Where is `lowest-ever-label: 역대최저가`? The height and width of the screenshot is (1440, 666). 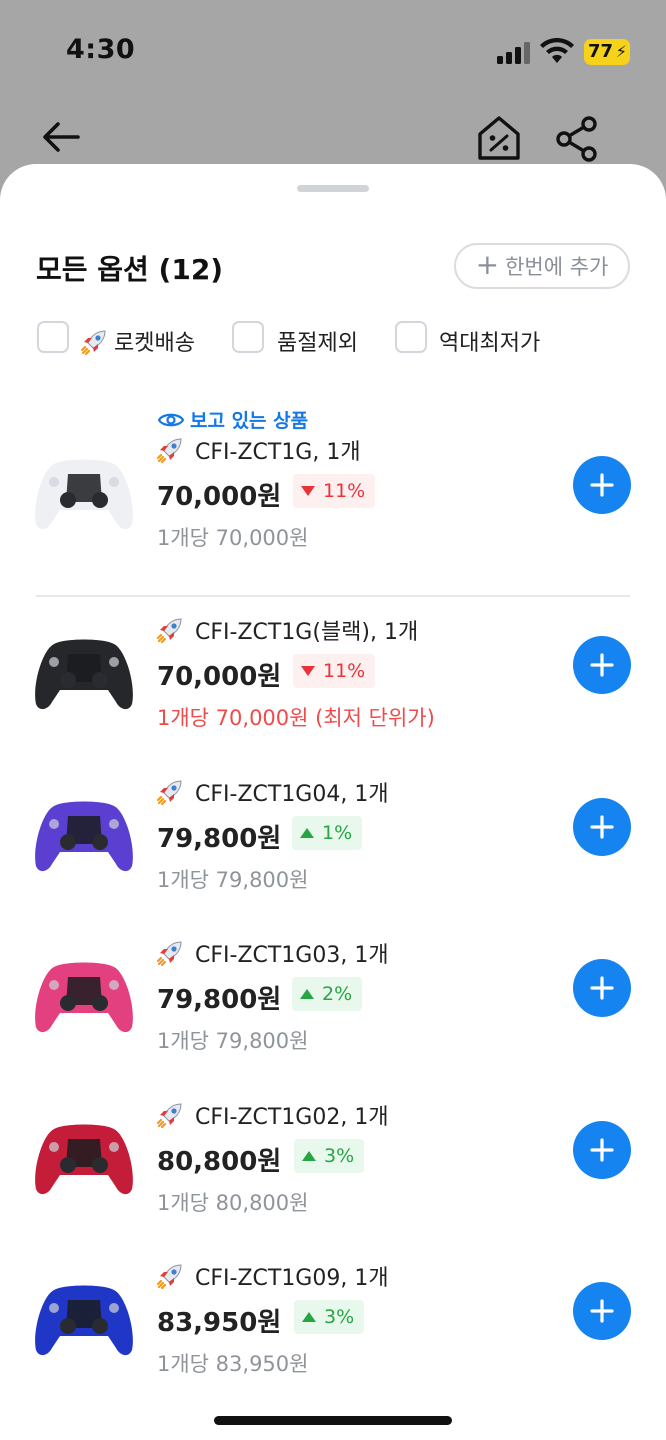 lowest-ever-label: 역대최저가 is located at coordinates (490, 343).